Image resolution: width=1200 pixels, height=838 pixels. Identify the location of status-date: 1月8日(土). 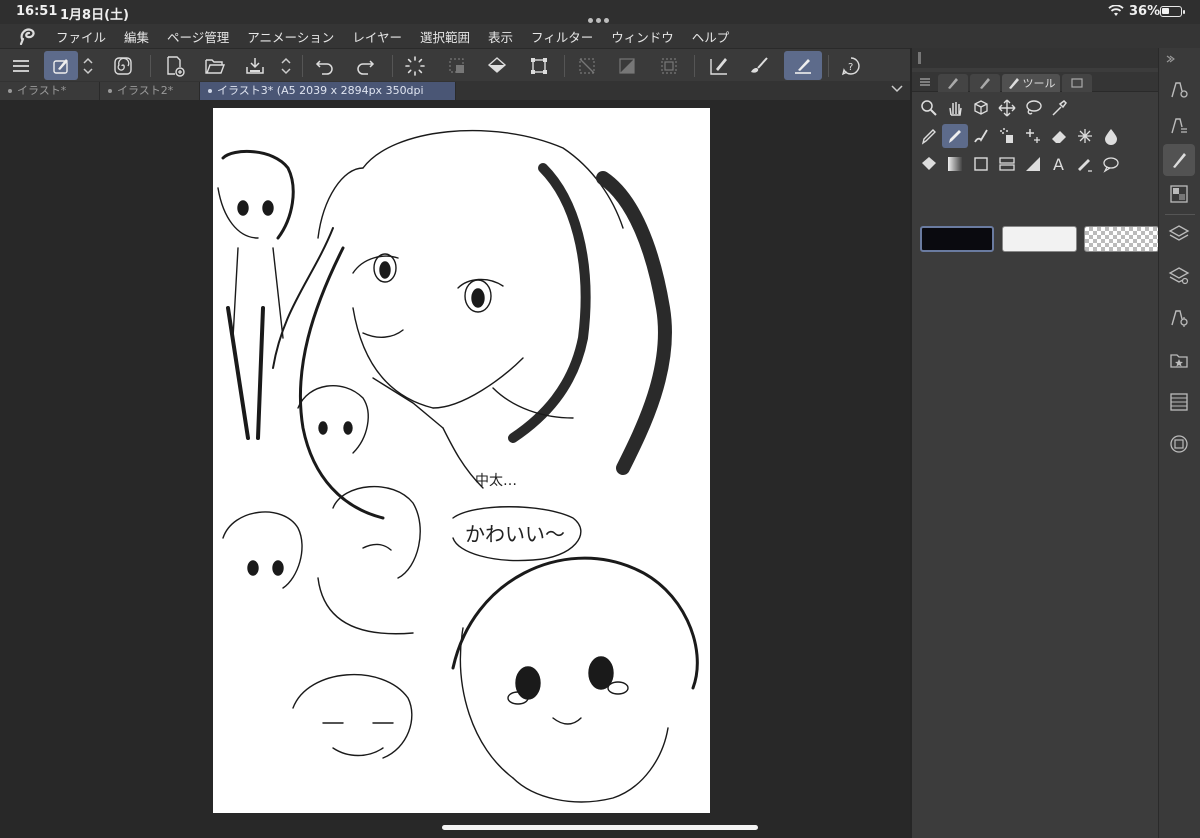
(94, 15).